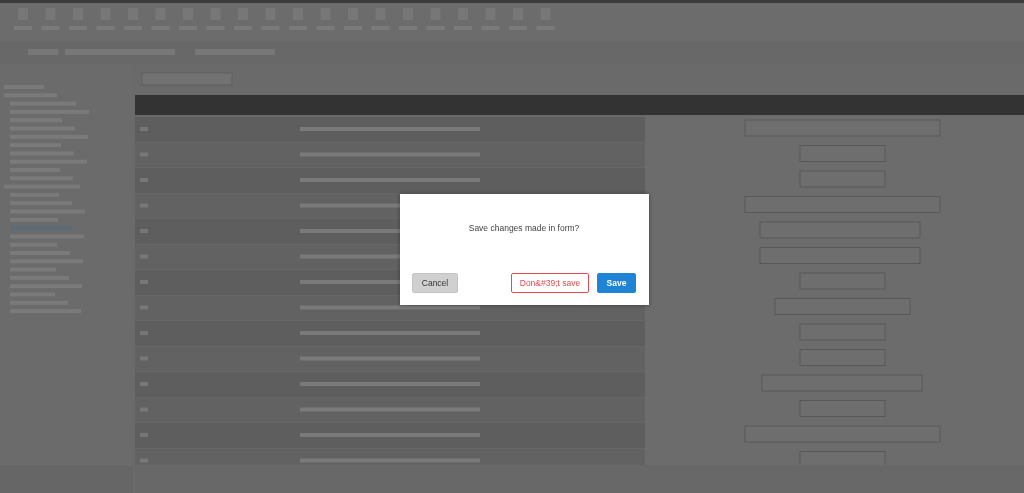  I want to click on cancel-button: Cancel, so click(435, 283).